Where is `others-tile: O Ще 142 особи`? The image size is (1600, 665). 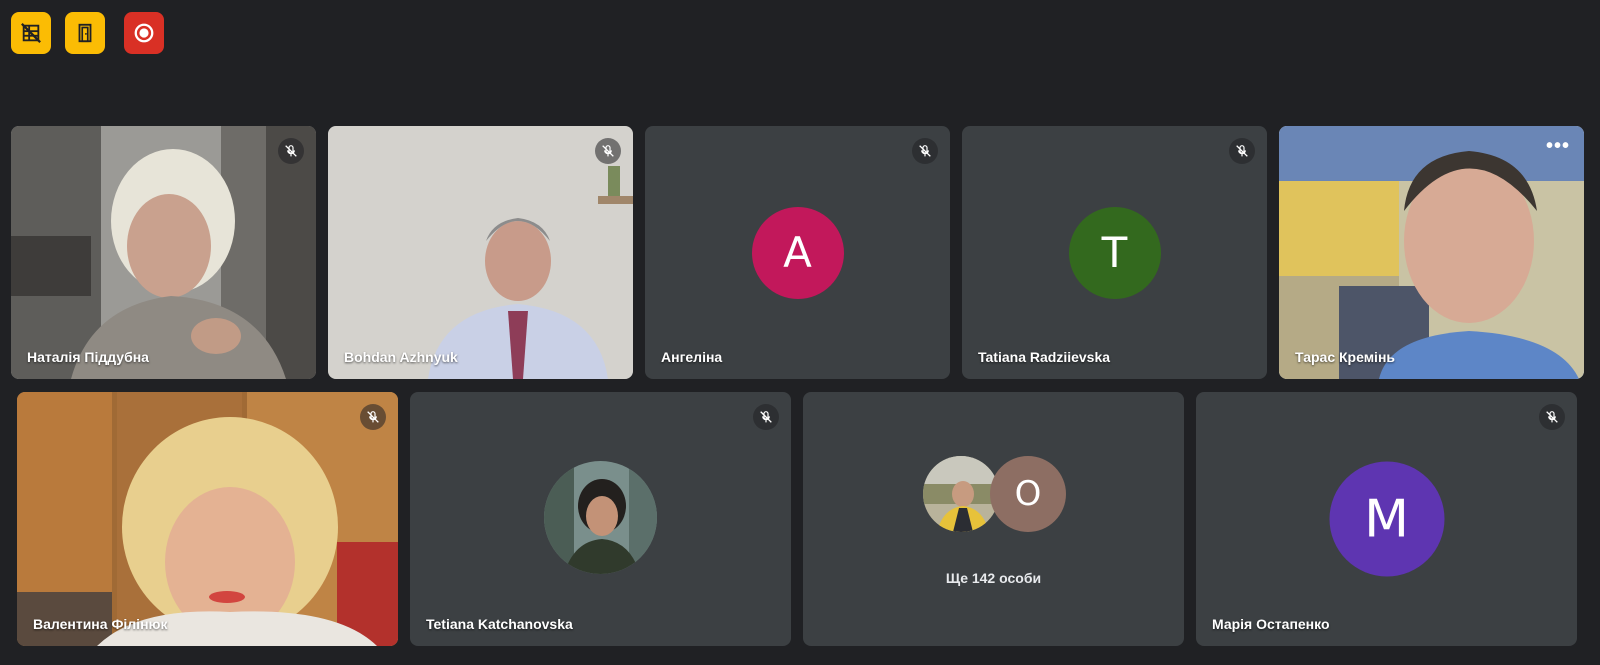 others-tile: O Ще 142 особи is located at coordinates (993, 519).